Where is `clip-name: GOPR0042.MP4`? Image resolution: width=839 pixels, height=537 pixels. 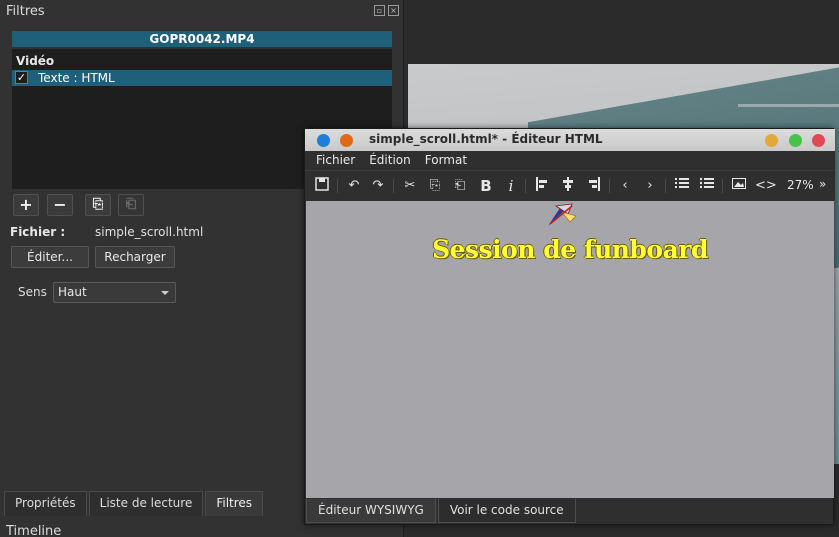 clip-name: GOPR0042.MP4 is located at coordinates (202, 39).